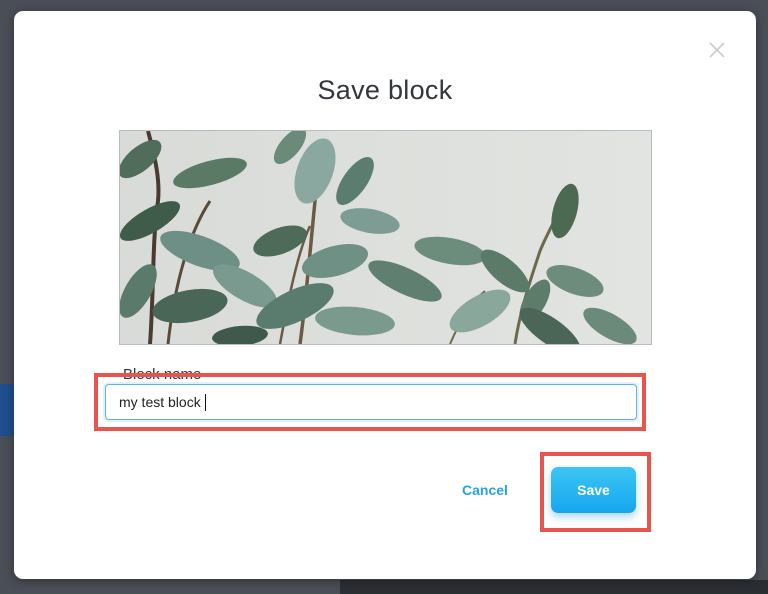 Image resolution: width=768 pixels, height=594 pixels. Describe the element at coordinates (385, 90) in the screenshot. I see `dialog-title: Save block` at that location.